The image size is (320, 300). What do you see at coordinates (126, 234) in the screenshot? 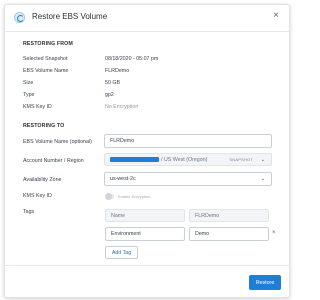
I see `tag-key-input-value: Environment` at bounding box center [126, 234].